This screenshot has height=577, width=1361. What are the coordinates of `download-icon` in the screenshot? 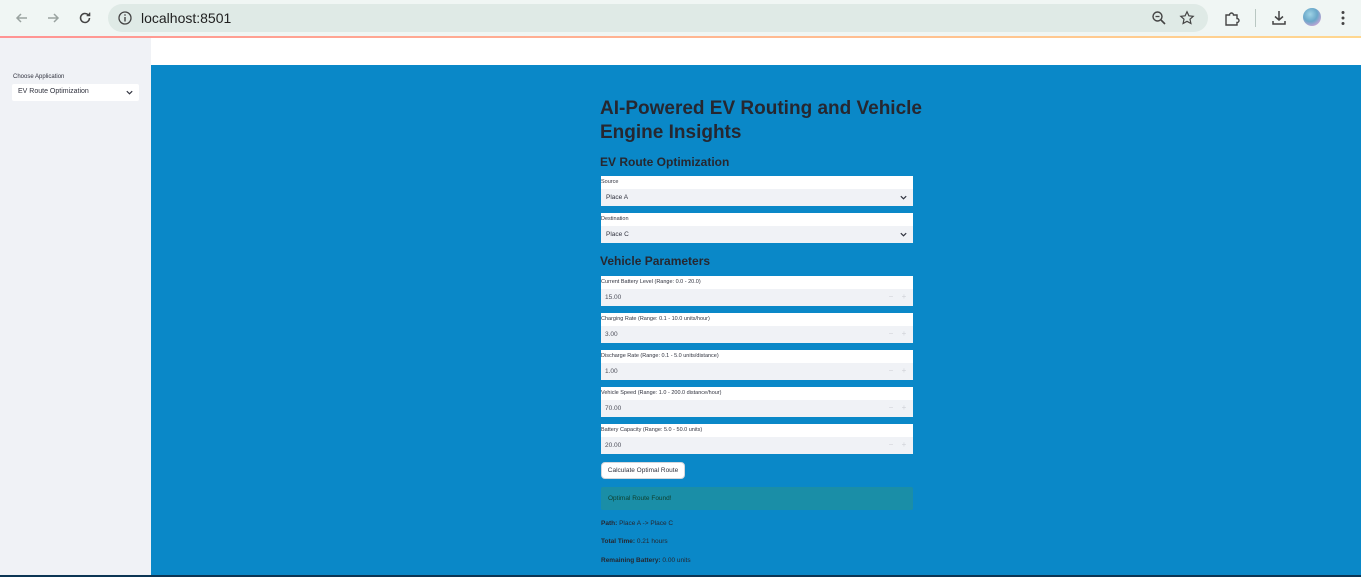 It's located at (1279, 18).